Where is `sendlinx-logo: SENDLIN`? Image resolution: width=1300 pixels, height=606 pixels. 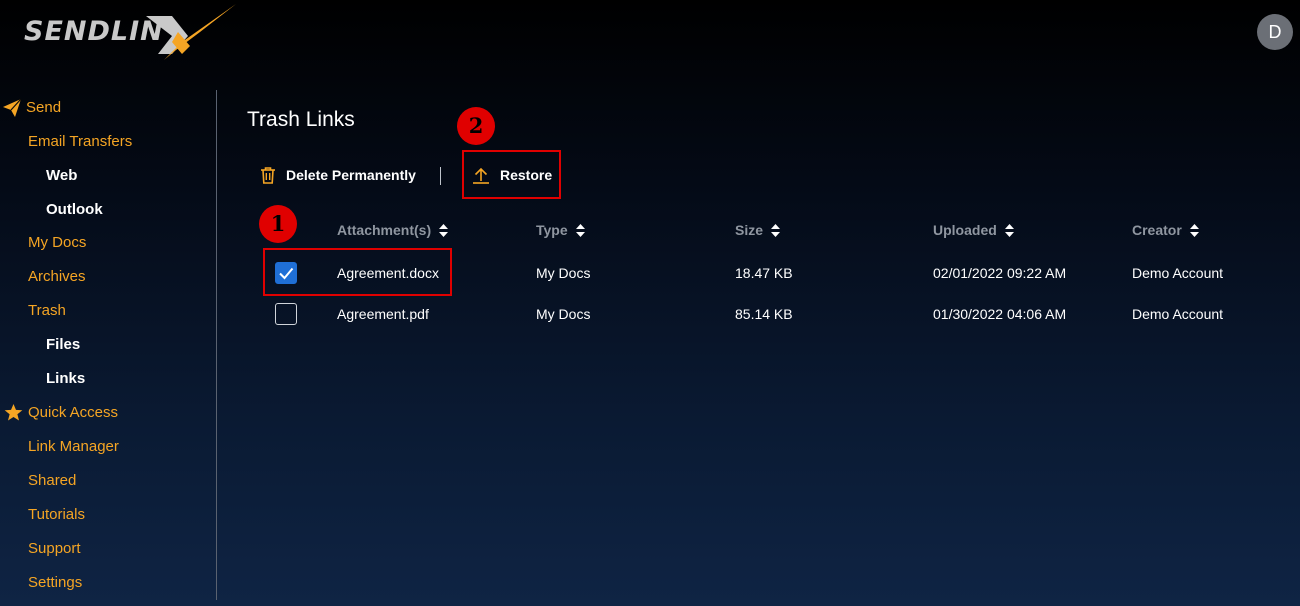 sendlinx-logo: SENDLIN is located at coordinates (132, 33).